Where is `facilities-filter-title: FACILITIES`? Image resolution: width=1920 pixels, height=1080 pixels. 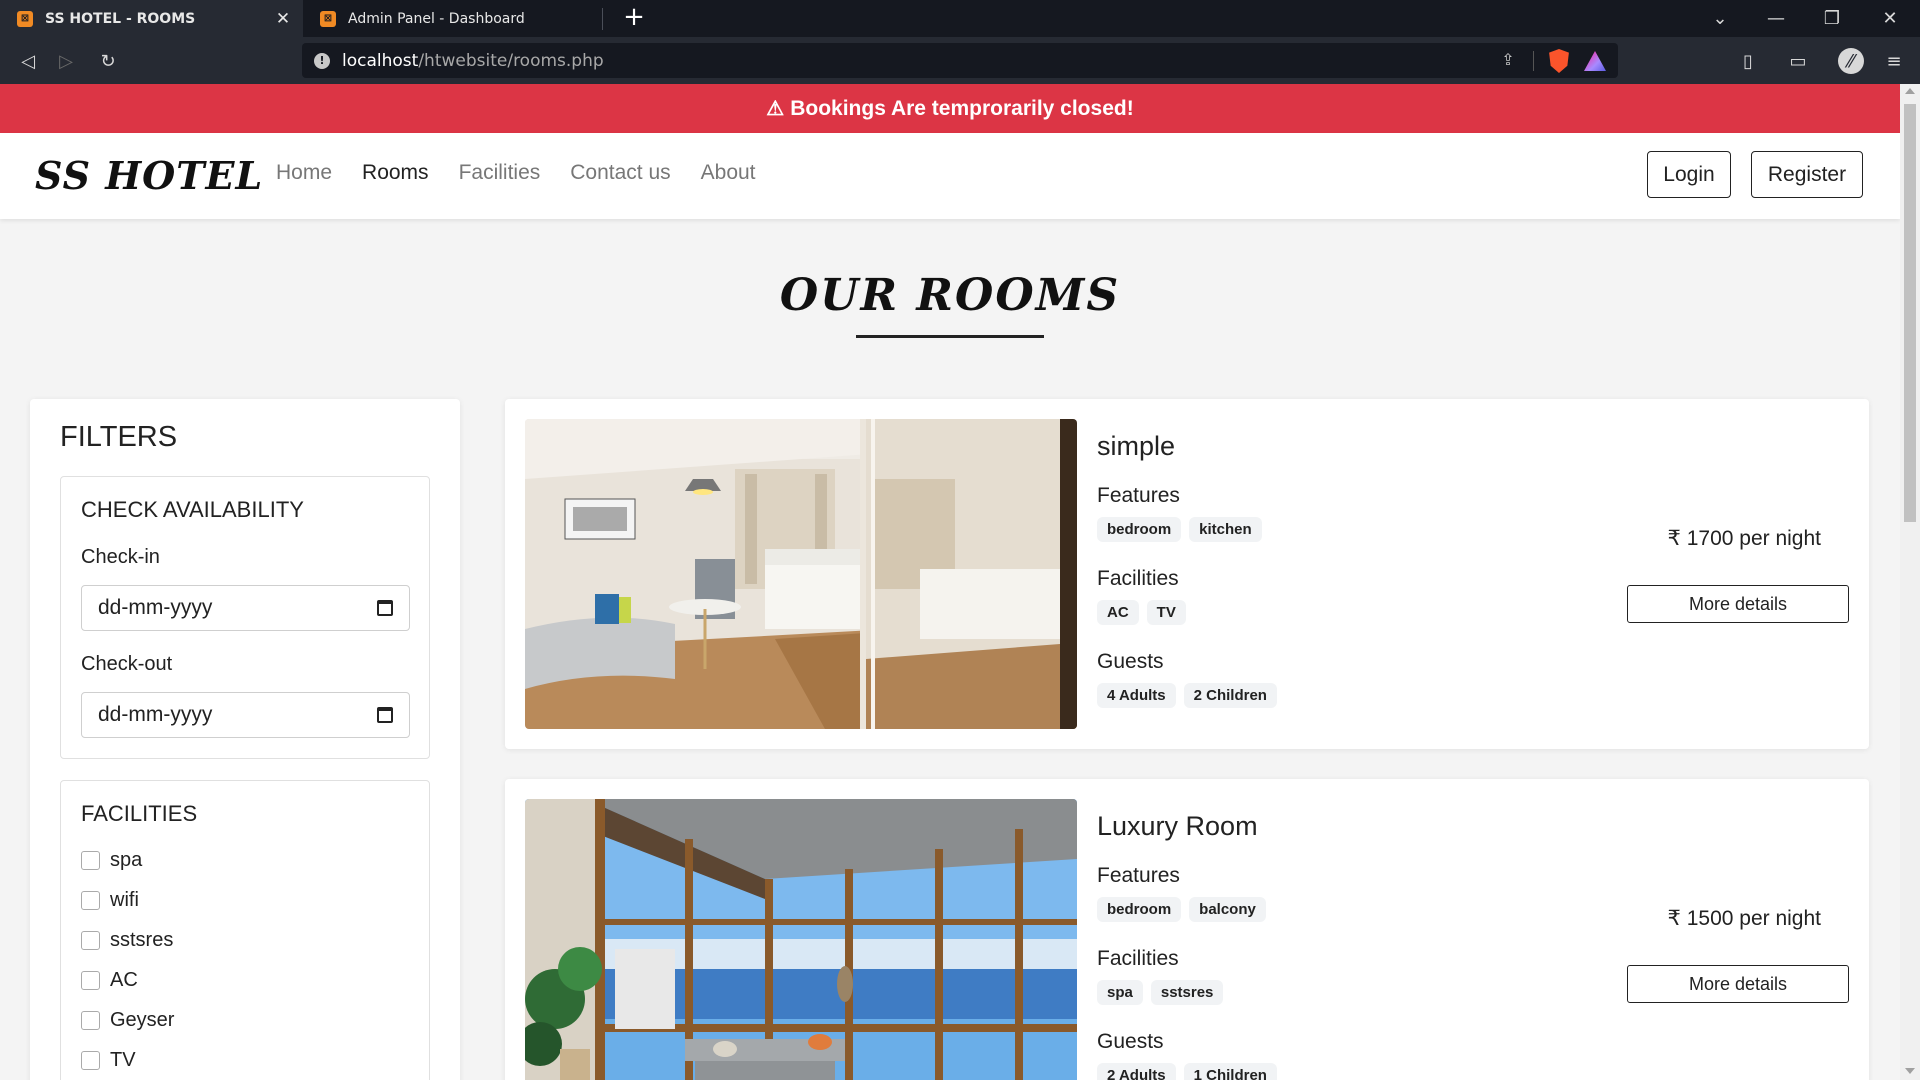
facilities-filter-title: FACILITIES is located at coordinates (139, 813).